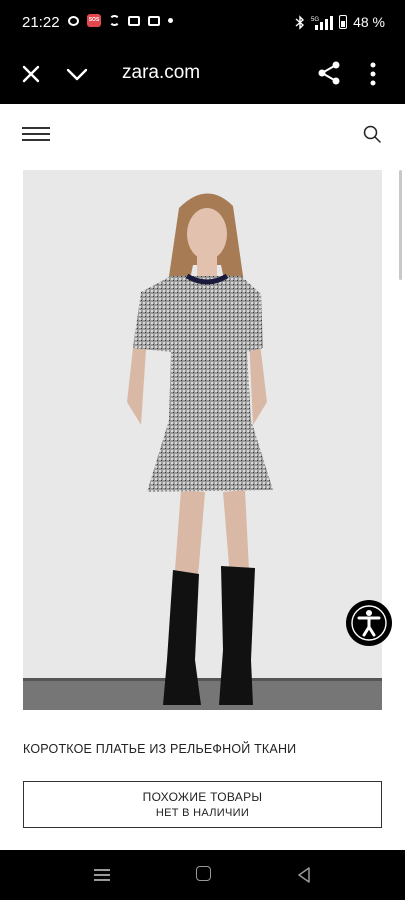 The height and width of the screenshot is (900, 405). I want to click on network-label: 5G, so click(315, 20).